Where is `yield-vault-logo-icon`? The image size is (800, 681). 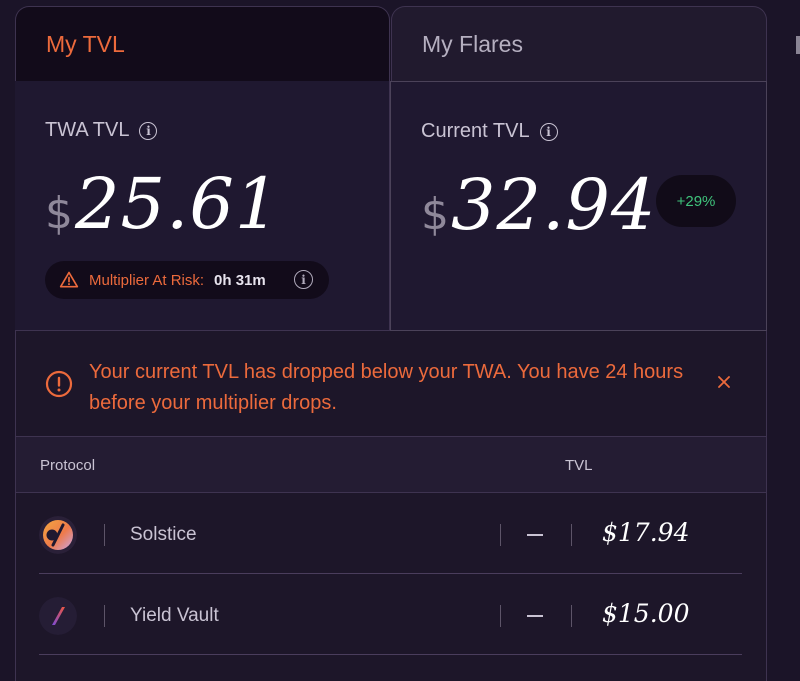
yield-vault-logo-icon is located at coordinates (58, 616).